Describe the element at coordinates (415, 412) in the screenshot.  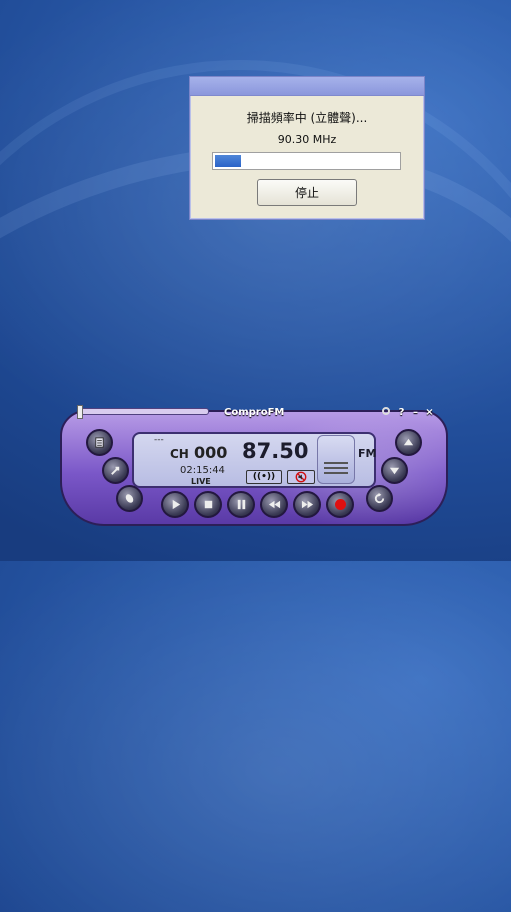
I see `minimize-button: –` at that location.